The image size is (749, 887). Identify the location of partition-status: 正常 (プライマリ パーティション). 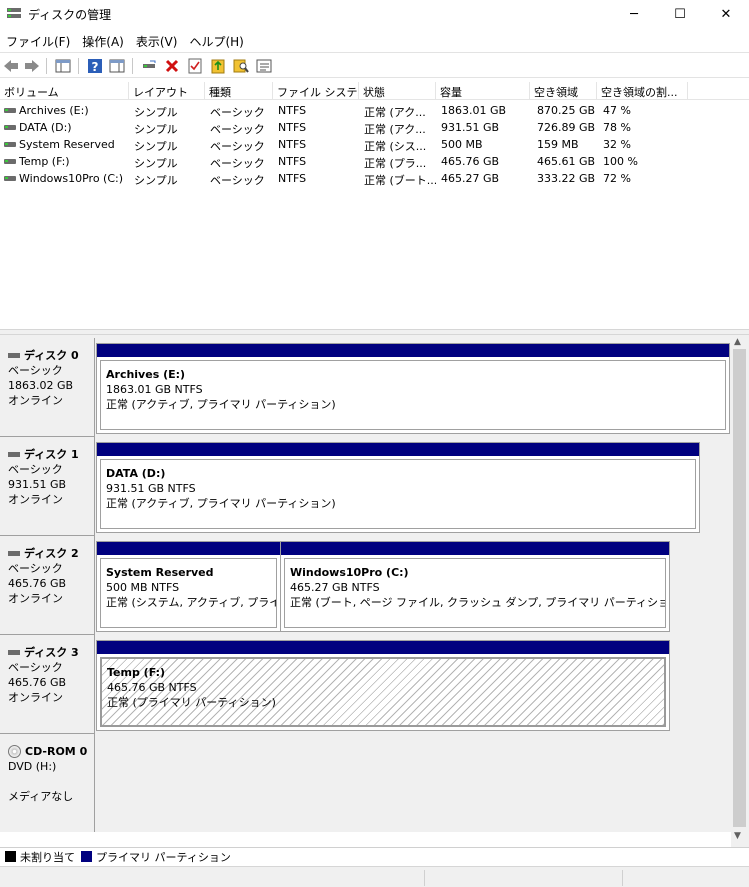
(191, 702).